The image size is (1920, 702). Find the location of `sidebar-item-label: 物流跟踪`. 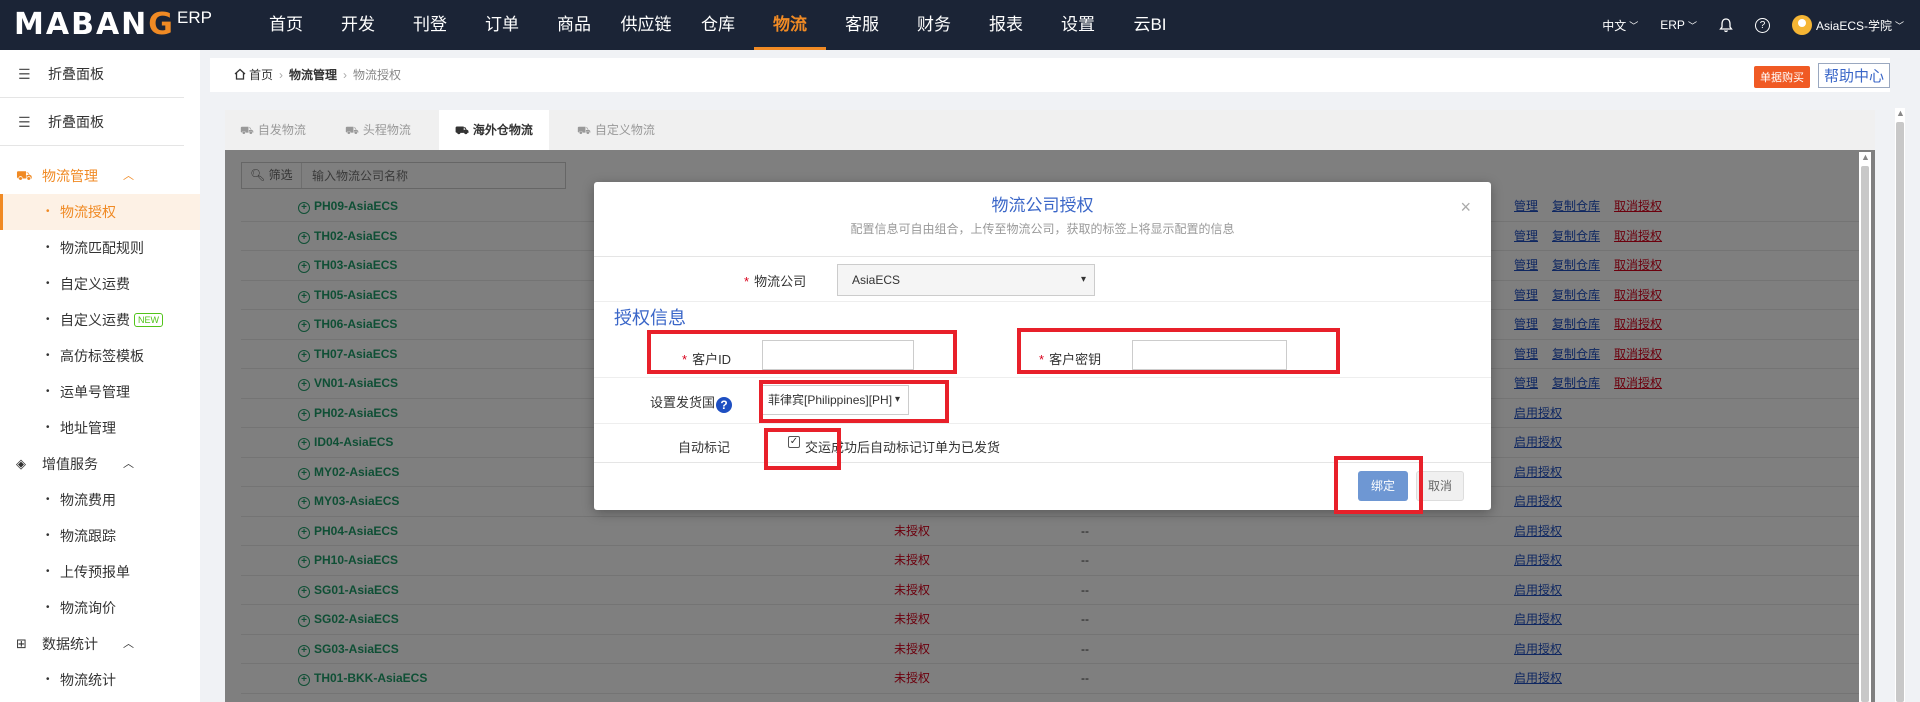

sidebar-item-label: 物流跟踪 is located at coordinates (88, 536).